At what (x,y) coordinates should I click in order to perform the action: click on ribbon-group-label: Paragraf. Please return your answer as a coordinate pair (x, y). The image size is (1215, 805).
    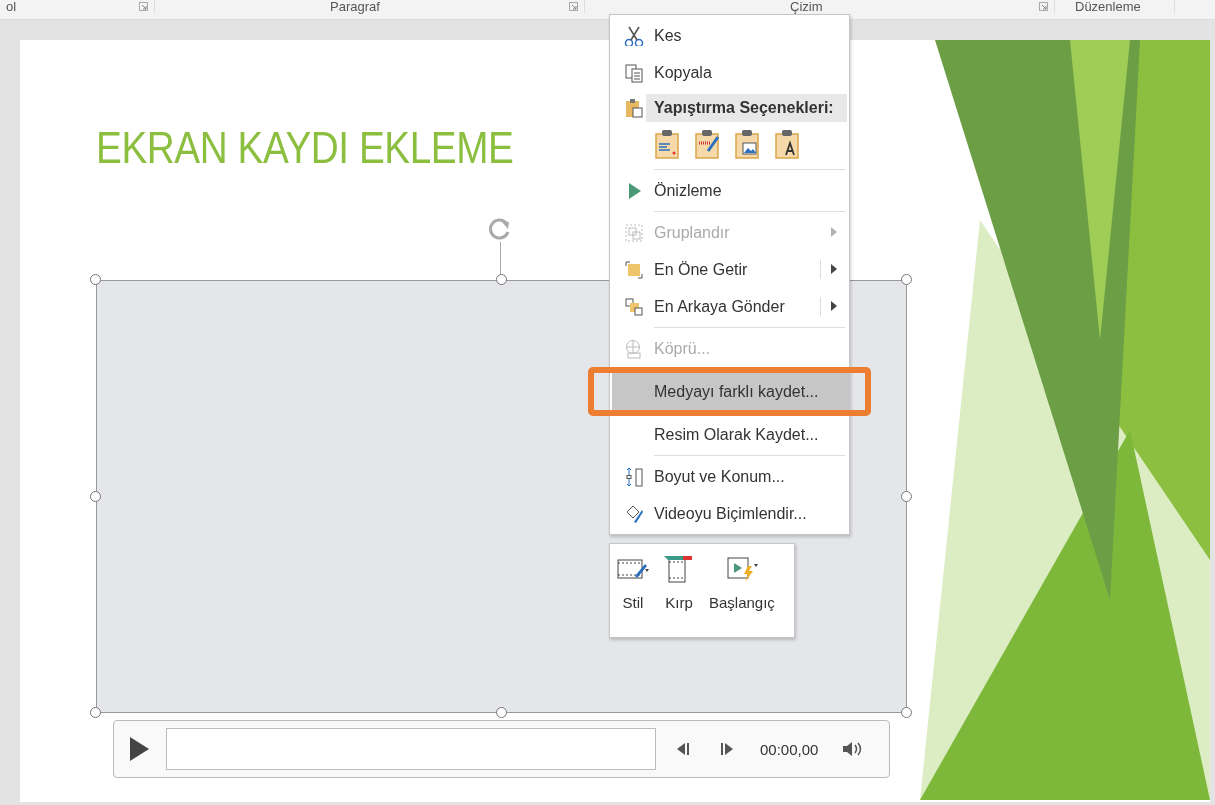
    Looking at the image, I should click on (355, 6).